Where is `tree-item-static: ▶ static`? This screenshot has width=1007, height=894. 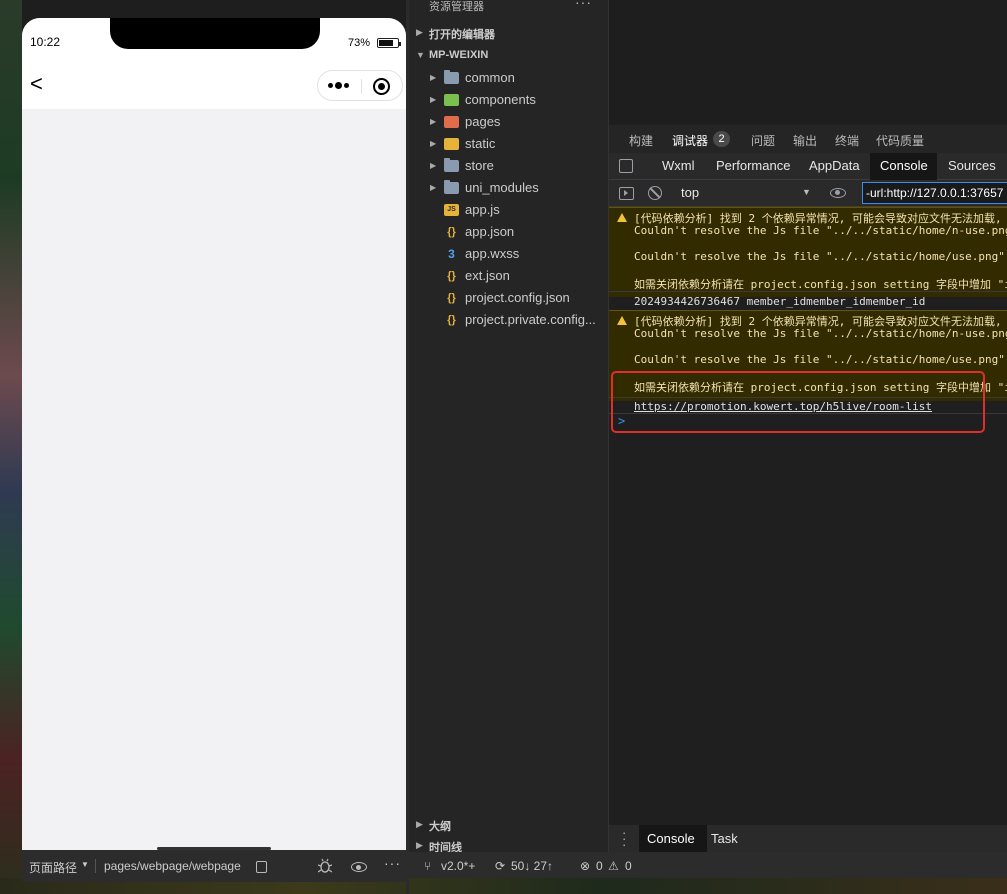
tree-item-static: ▶ static is located at coordinates (508, 144).